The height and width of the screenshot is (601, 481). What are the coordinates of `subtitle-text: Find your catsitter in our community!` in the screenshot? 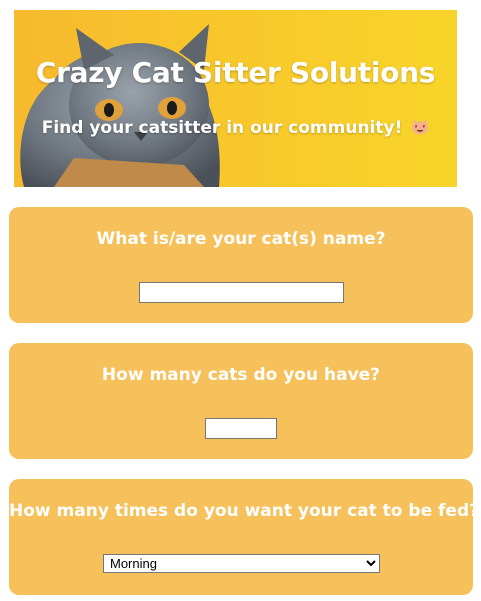 It's located at (222, 128).